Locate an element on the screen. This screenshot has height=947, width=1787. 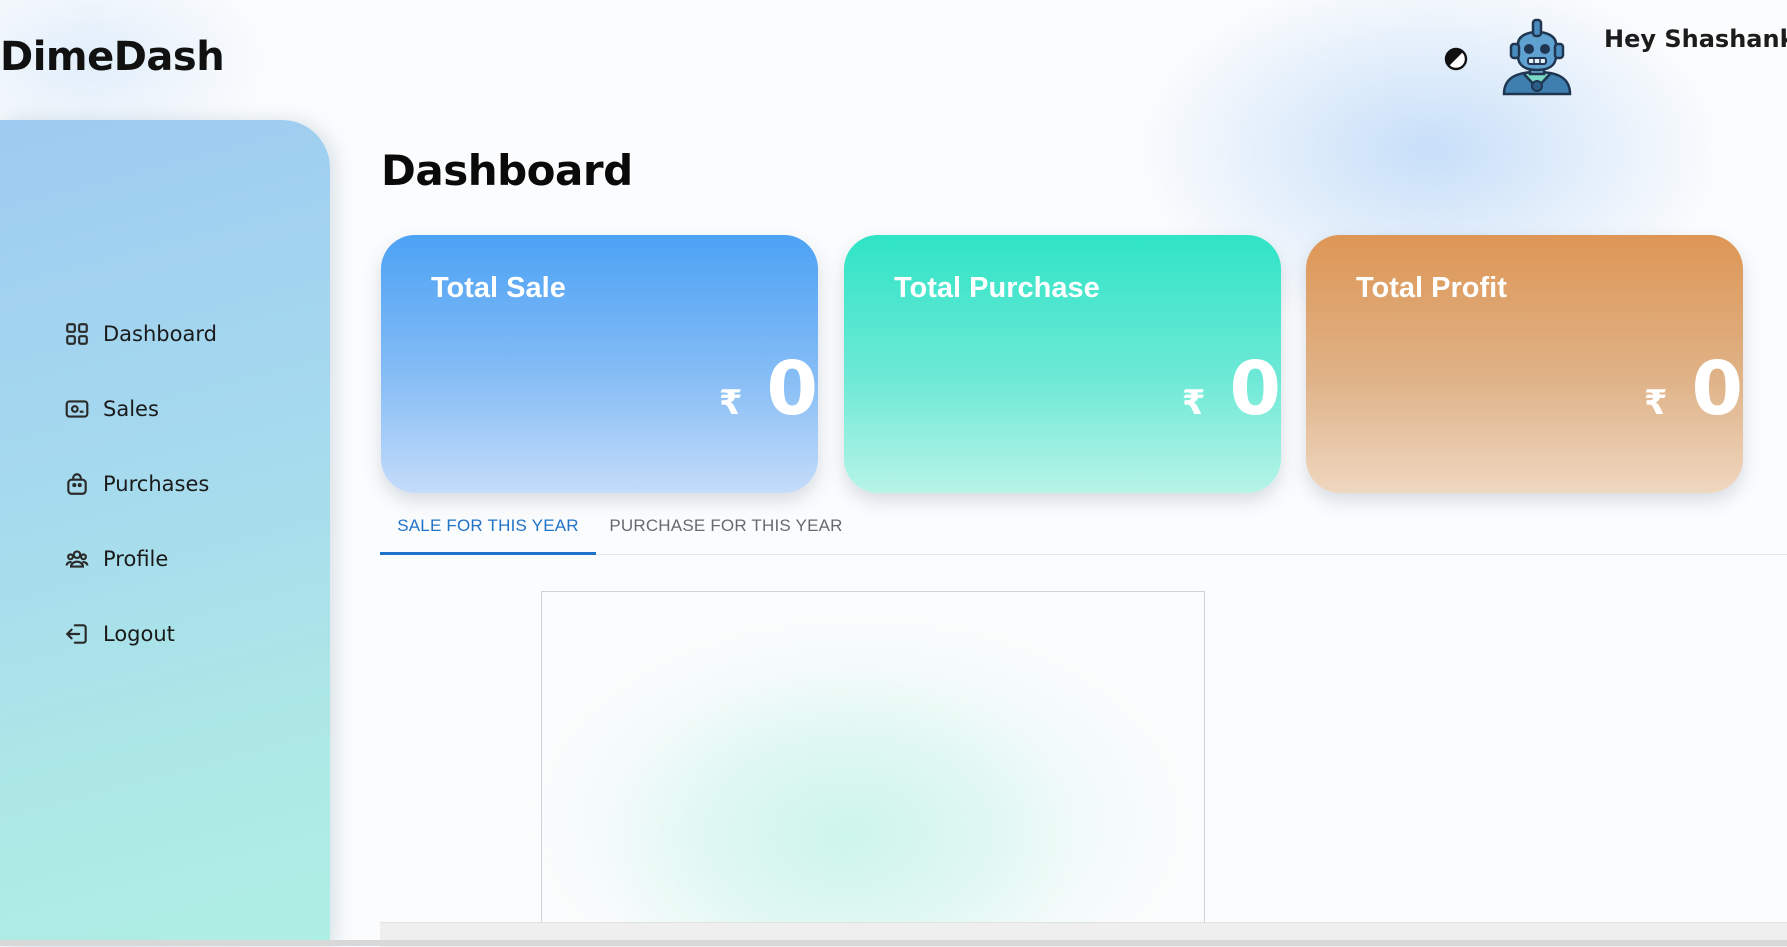
total-sale-card: Total Sale ₹ 0 is located at coordinates (599, 364).